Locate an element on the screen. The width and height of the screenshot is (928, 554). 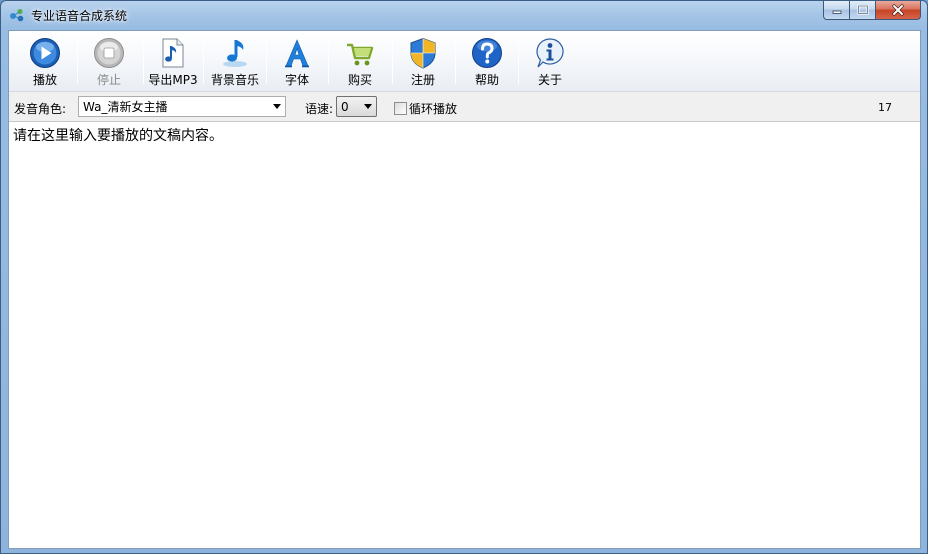
voice-label: 发音角色: is located at coordinates (40, 109).